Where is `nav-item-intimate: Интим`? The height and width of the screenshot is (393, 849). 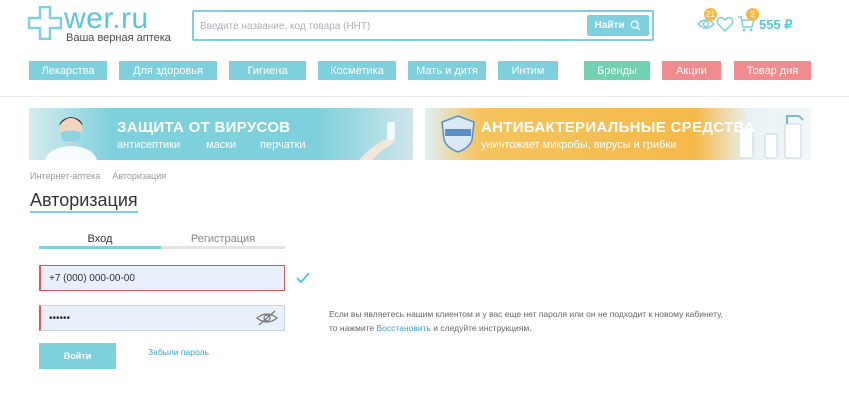 nav-item-intimate: Интим is located at coordinates (528, 70).